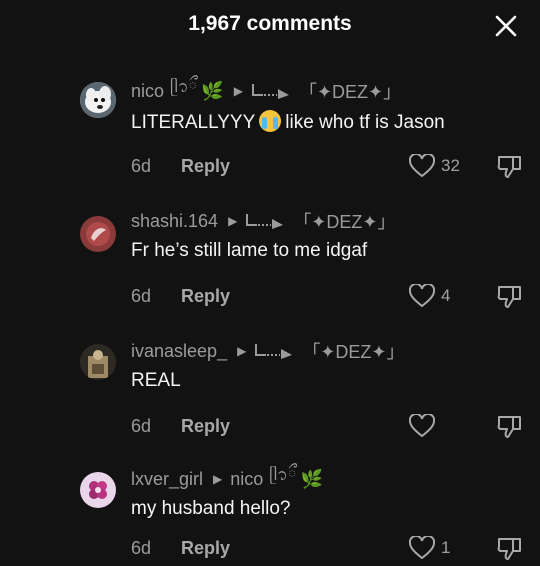 The image size is (540, 566). Describe the element at coordinates (446, 295) in the screenshot. I see `like-count: 4` at that location.